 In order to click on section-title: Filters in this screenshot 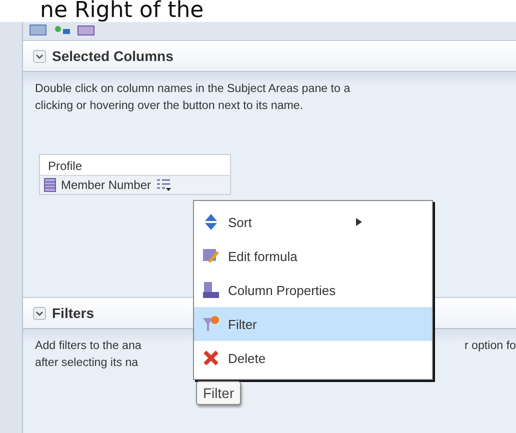, I will do `click(73, 313)`.